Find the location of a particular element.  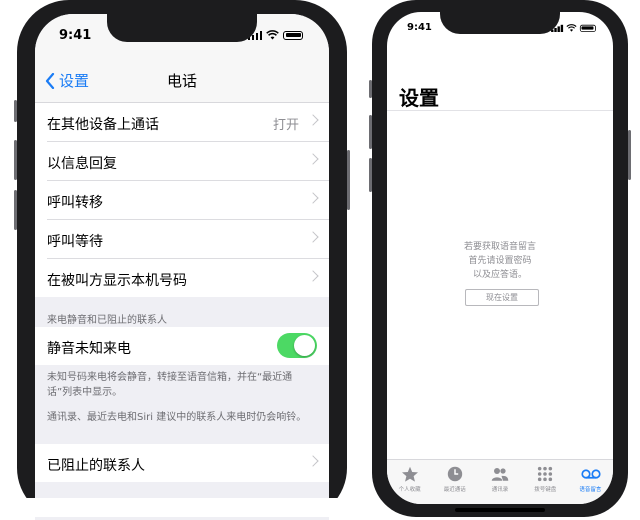

keypad-icon is located at coordinates (545, 474).